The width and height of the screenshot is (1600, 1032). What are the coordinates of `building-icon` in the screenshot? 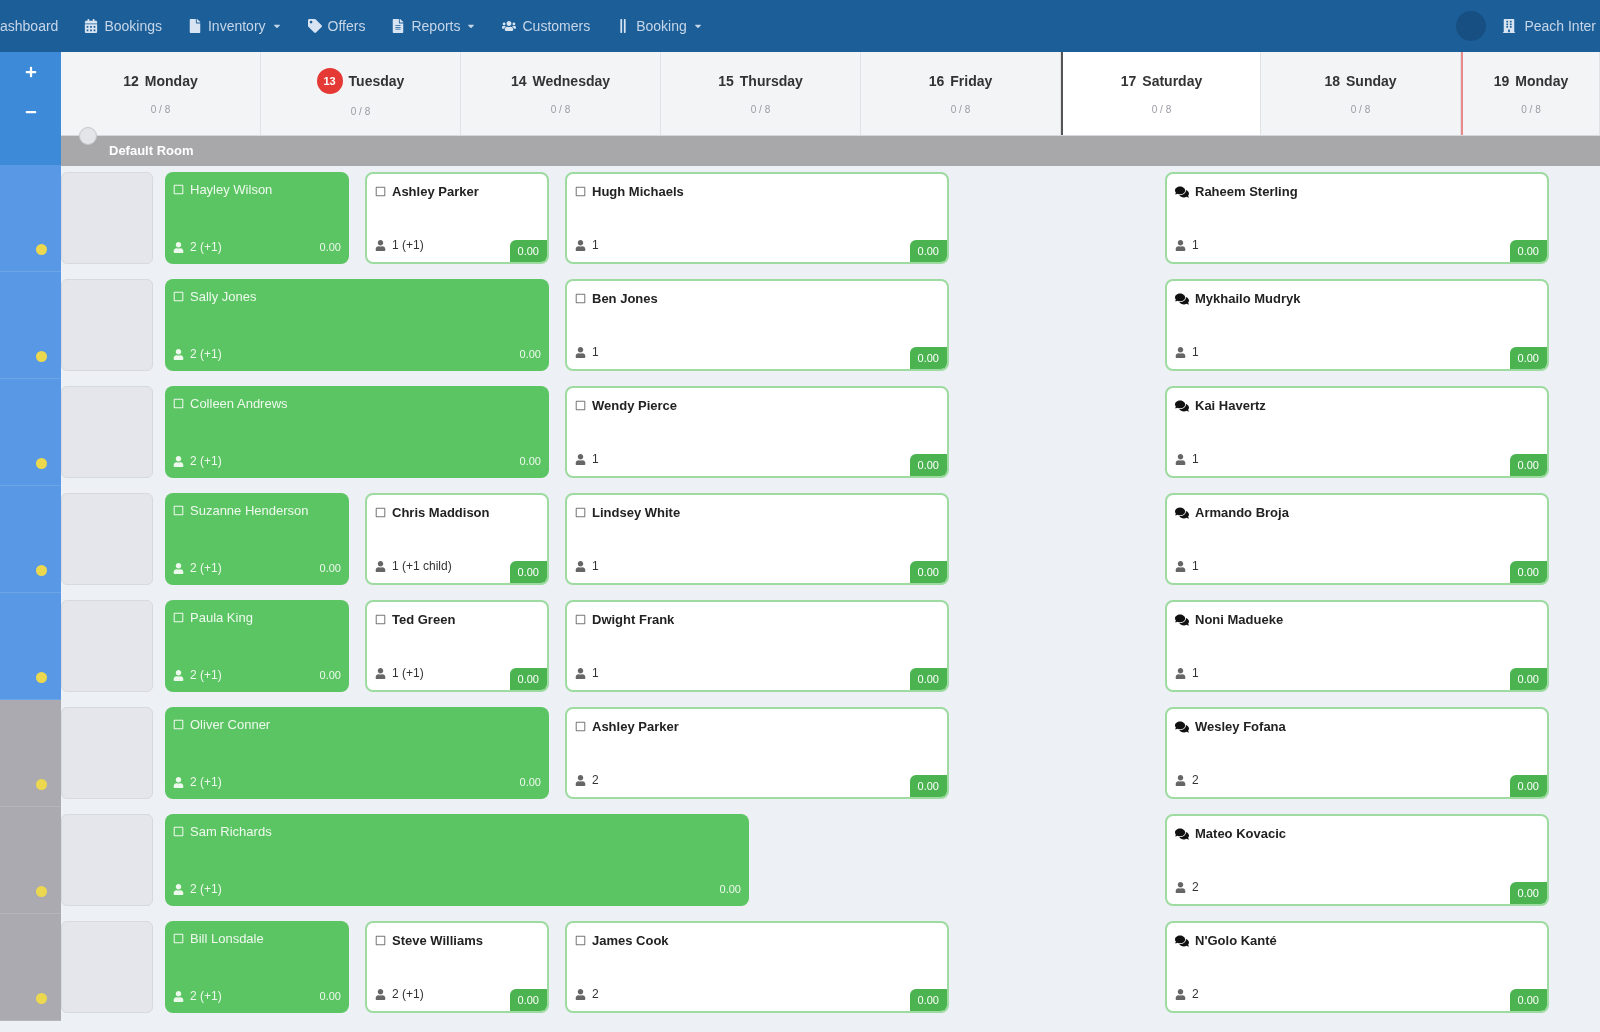 It's located at (1509, 26).